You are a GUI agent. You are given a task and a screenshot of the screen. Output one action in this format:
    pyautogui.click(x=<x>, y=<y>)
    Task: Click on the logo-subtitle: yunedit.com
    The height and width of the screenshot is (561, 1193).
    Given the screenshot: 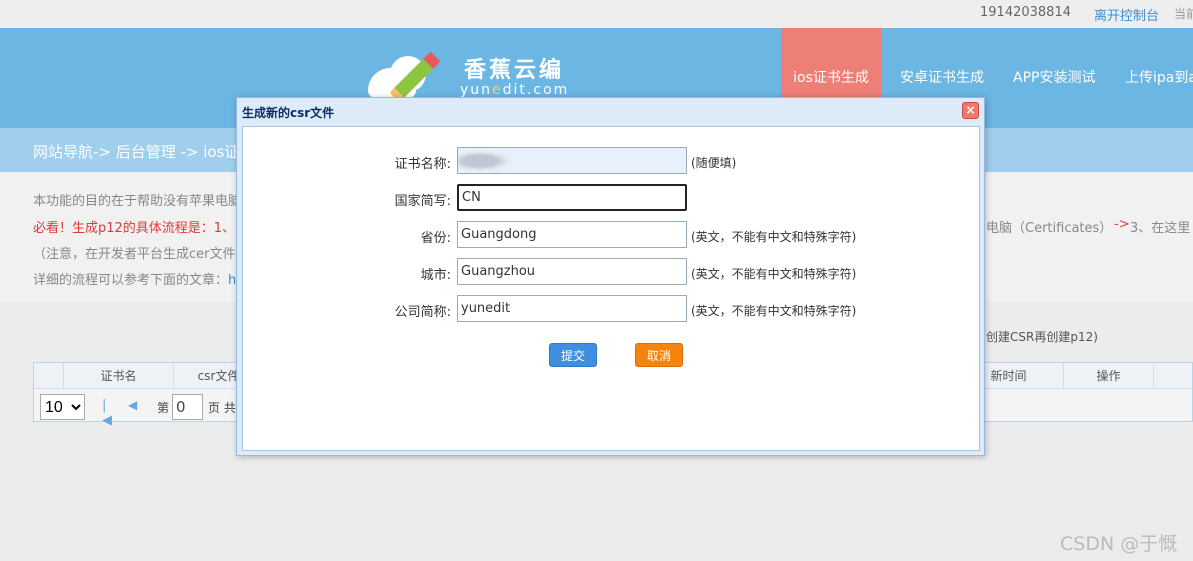 What is the action you would take?
    pyautogui.click(x=515, y=90)
    